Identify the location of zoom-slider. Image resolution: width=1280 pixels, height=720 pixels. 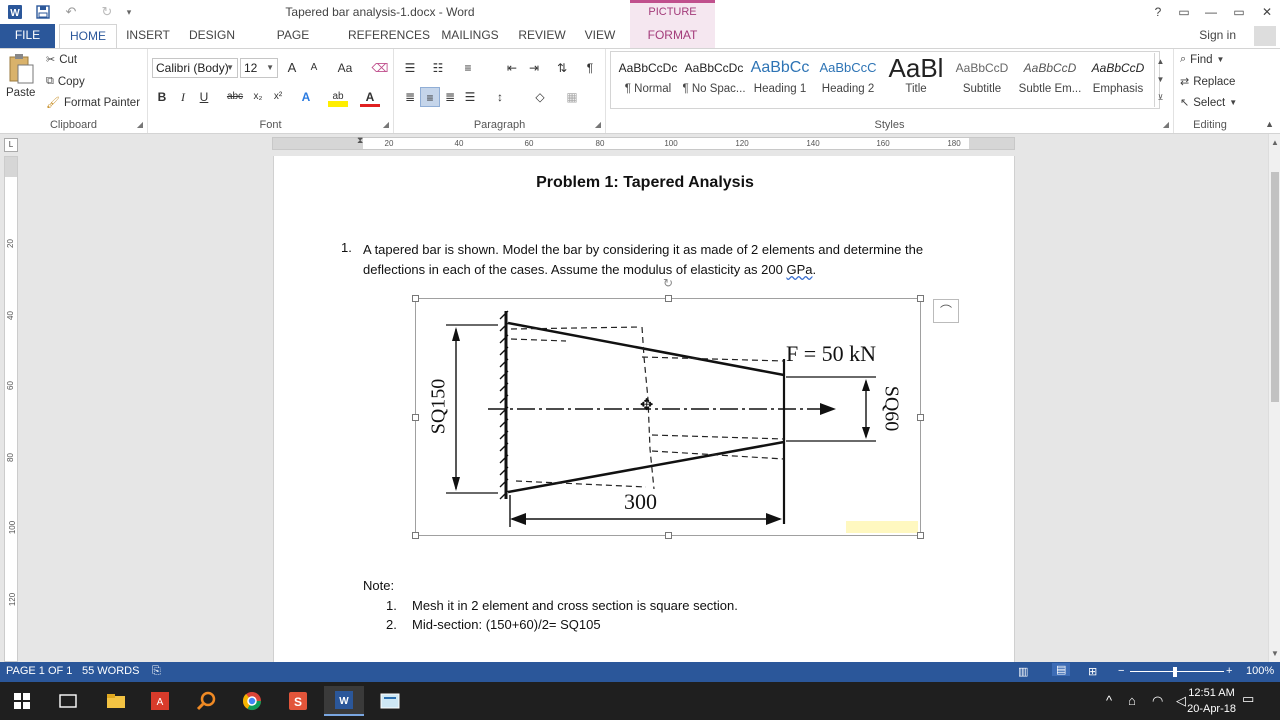
(1177, 671).